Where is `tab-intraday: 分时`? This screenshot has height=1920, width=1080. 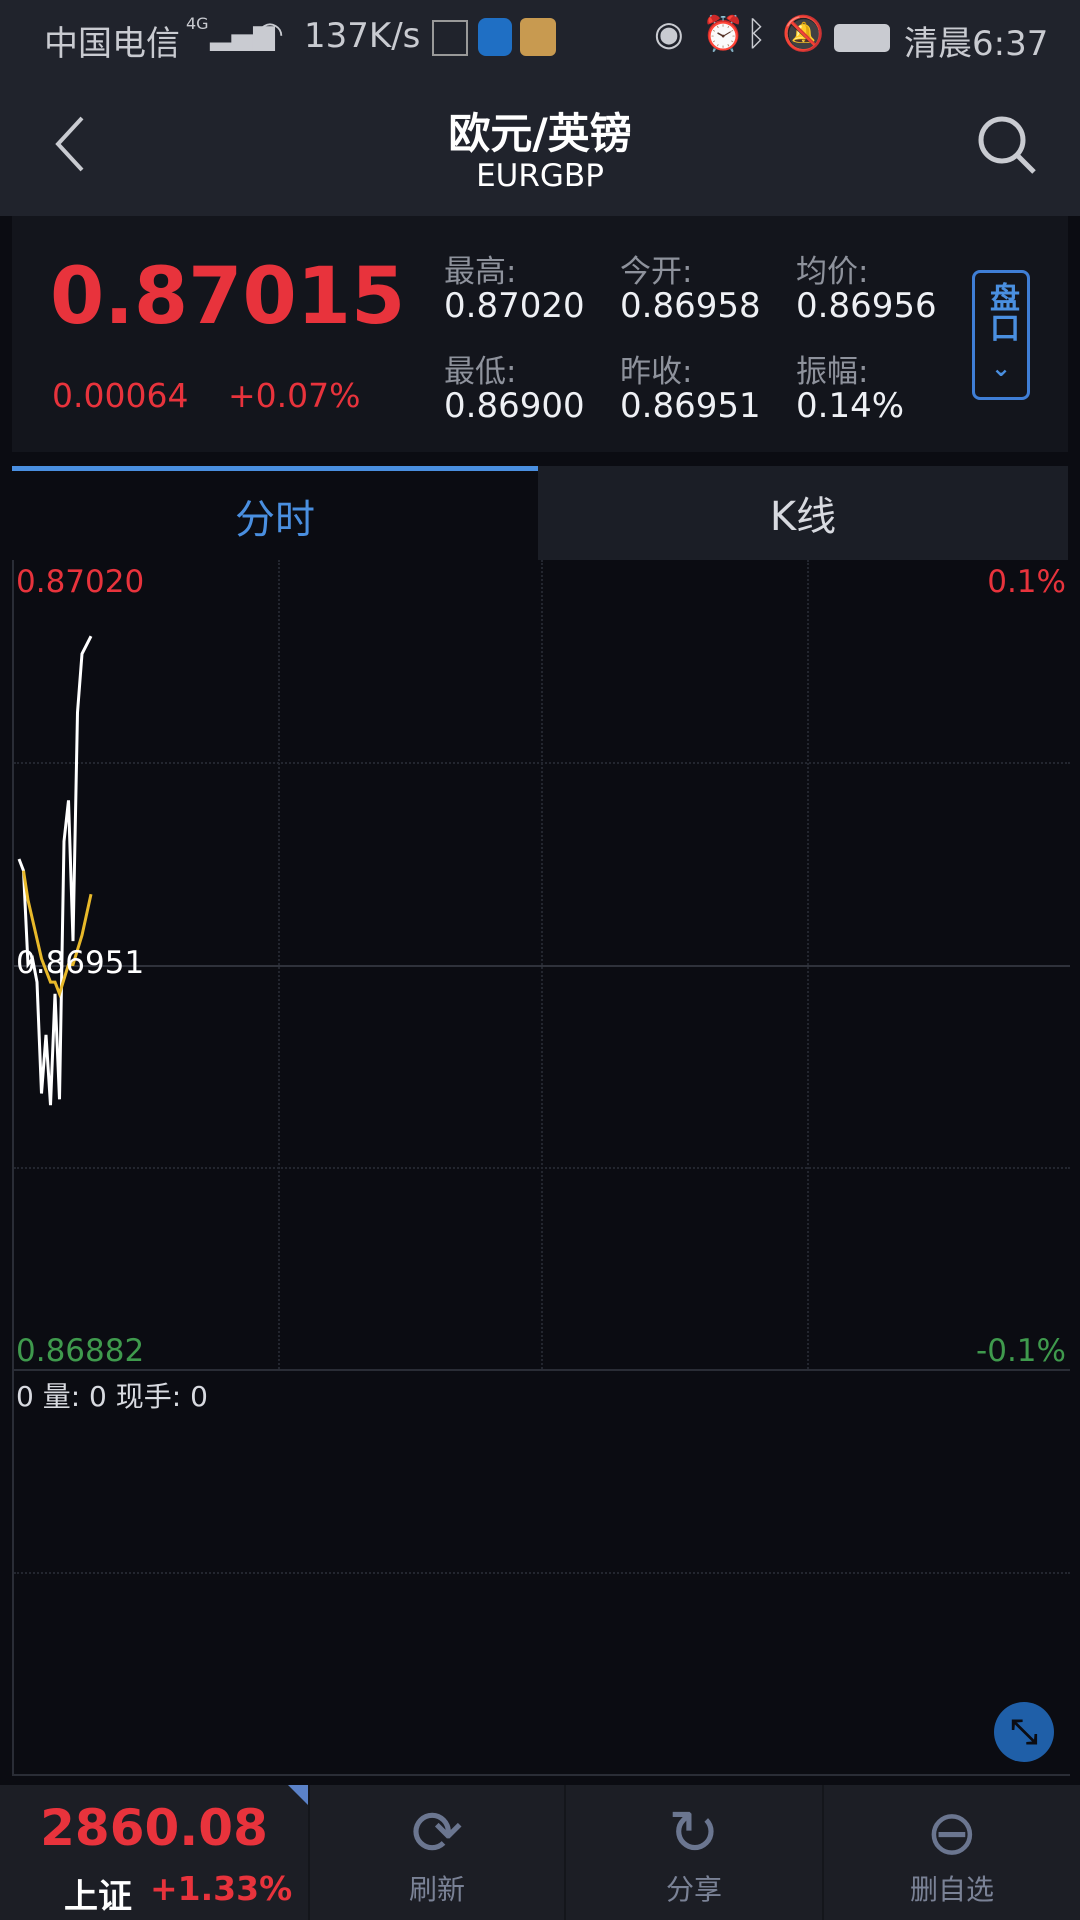
tab-intraday: 分时 is located at coordinates (275, 513).